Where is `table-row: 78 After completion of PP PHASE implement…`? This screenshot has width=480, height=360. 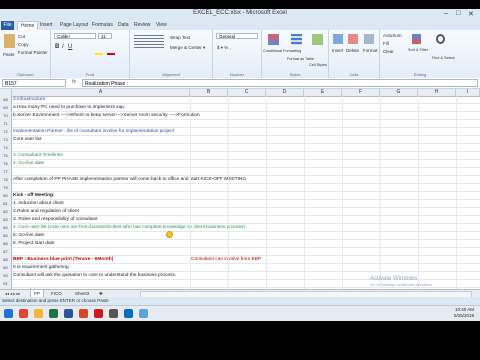 table-row: 78 After completion of PP PHASE implement… is located at coordinates (240, 180).